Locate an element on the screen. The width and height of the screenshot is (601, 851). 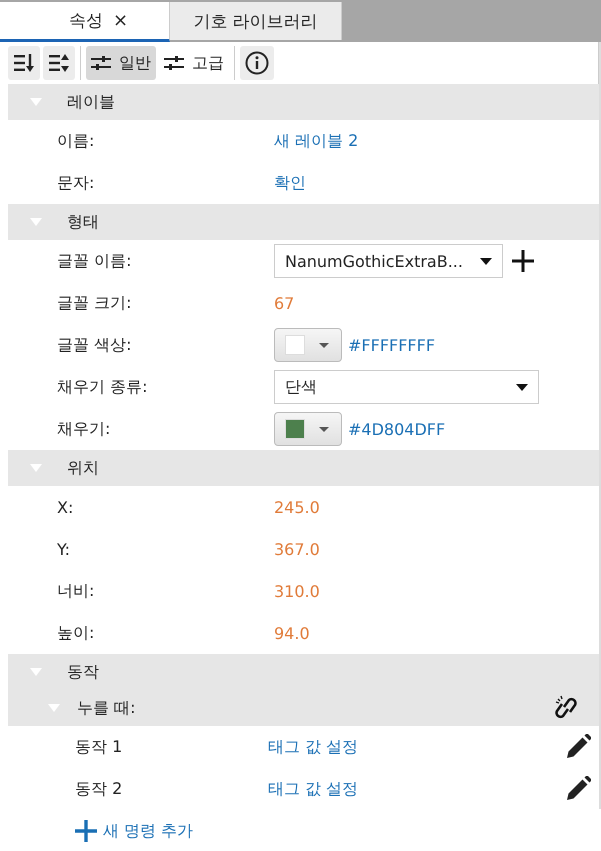
link-icon is located at coordinates (567, 708).